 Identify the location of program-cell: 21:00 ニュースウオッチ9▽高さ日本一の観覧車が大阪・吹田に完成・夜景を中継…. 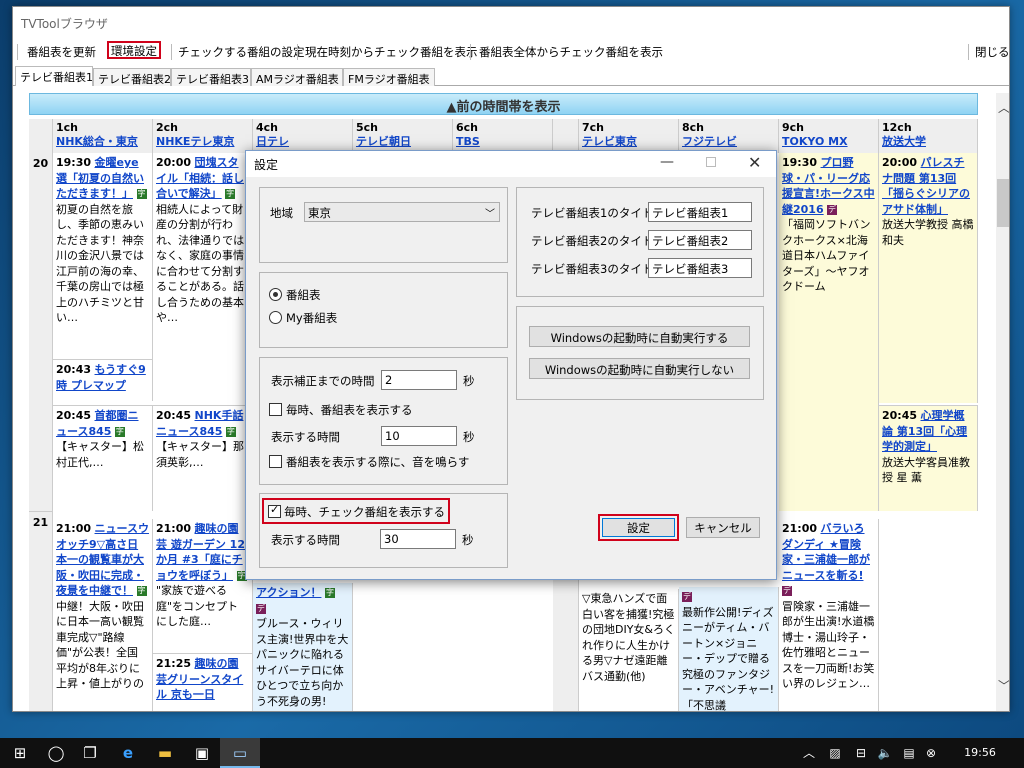
(103, 615).